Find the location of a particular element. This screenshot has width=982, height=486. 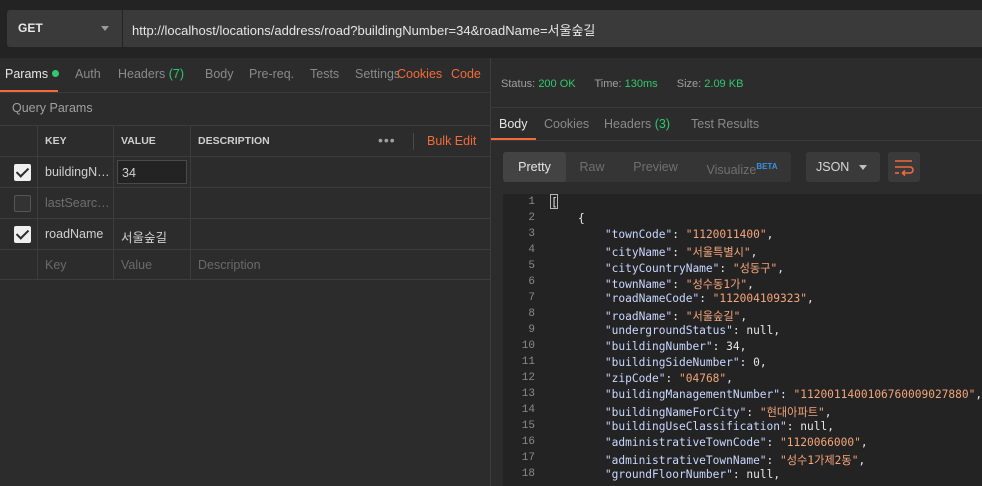

param-key: roadName is located at coordinates (74, 234).